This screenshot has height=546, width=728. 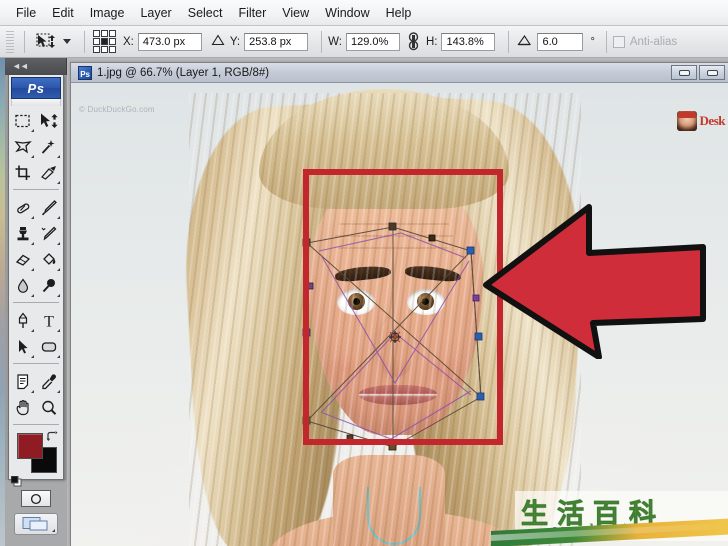 I want to click on y-position-input: 253.8 px, so click(x=276, y=41).